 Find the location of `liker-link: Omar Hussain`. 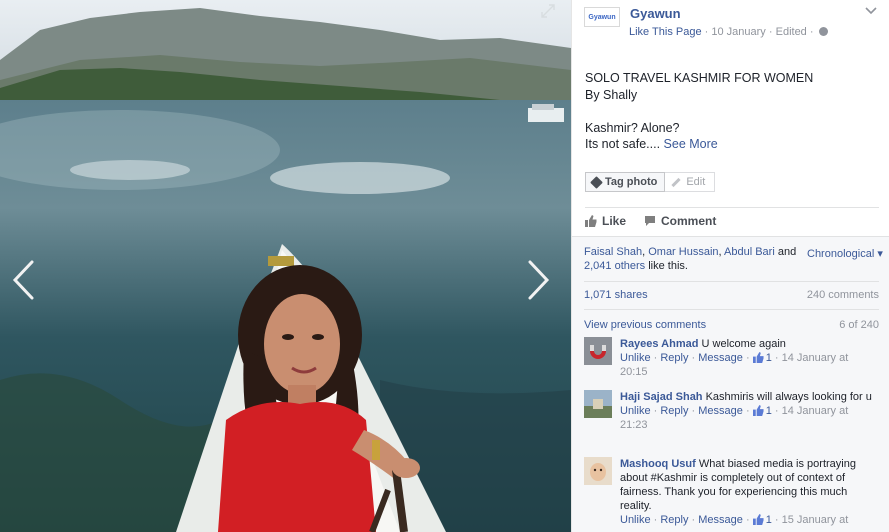

liker-link: Omar Hussain is located at coordinates (683, 252).